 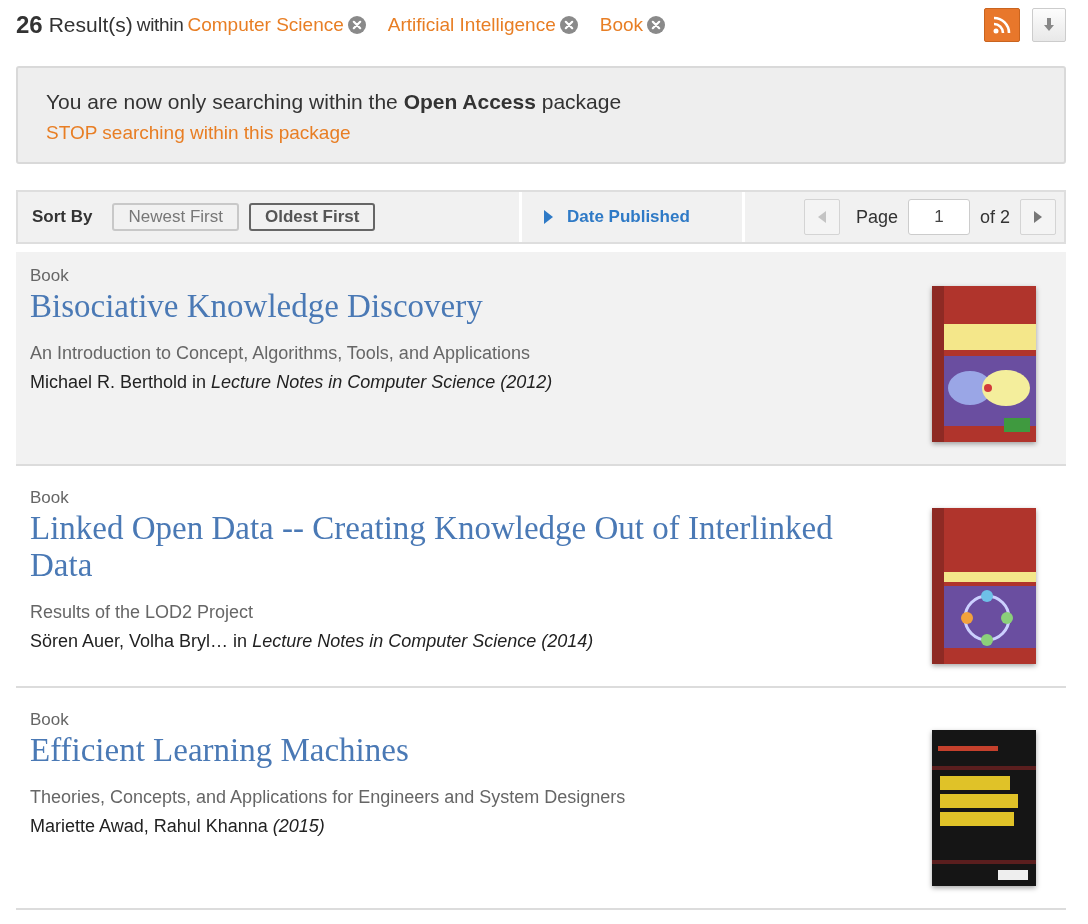 I want to click on page-label: Page, so click(x=876, y=217).